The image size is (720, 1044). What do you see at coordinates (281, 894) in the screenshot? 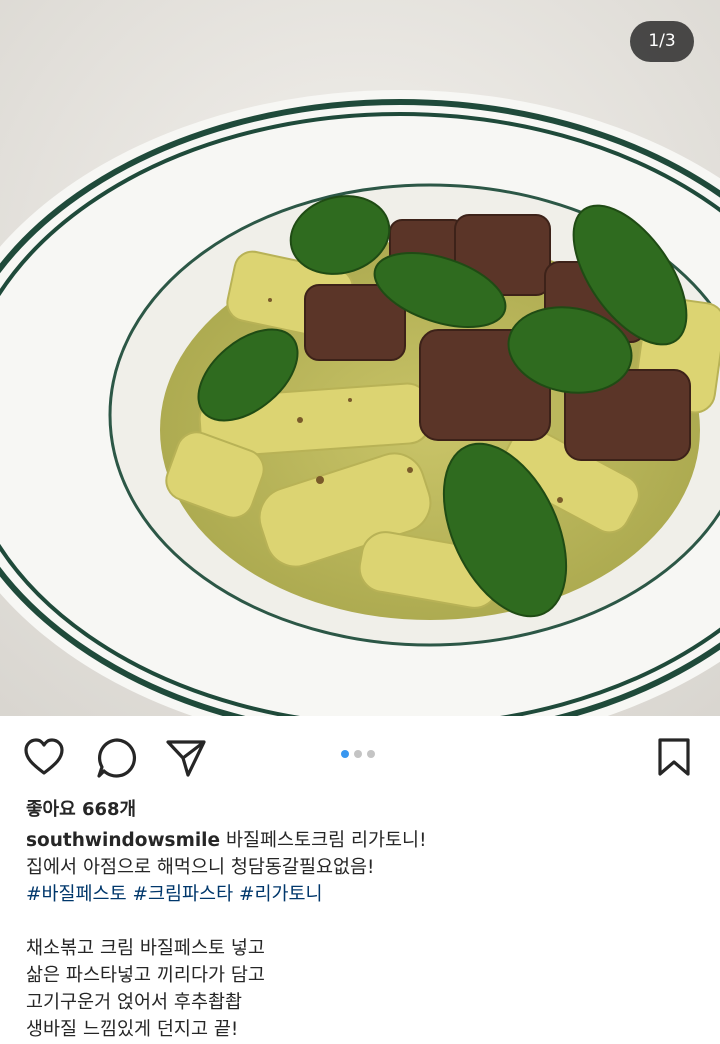
I see `hashtag-link: #리가토니` at bounding box center [281, 894].